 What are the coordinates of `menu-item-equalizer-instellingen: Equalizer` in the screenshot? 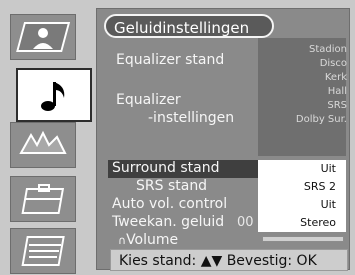 It's located at (148, 100).